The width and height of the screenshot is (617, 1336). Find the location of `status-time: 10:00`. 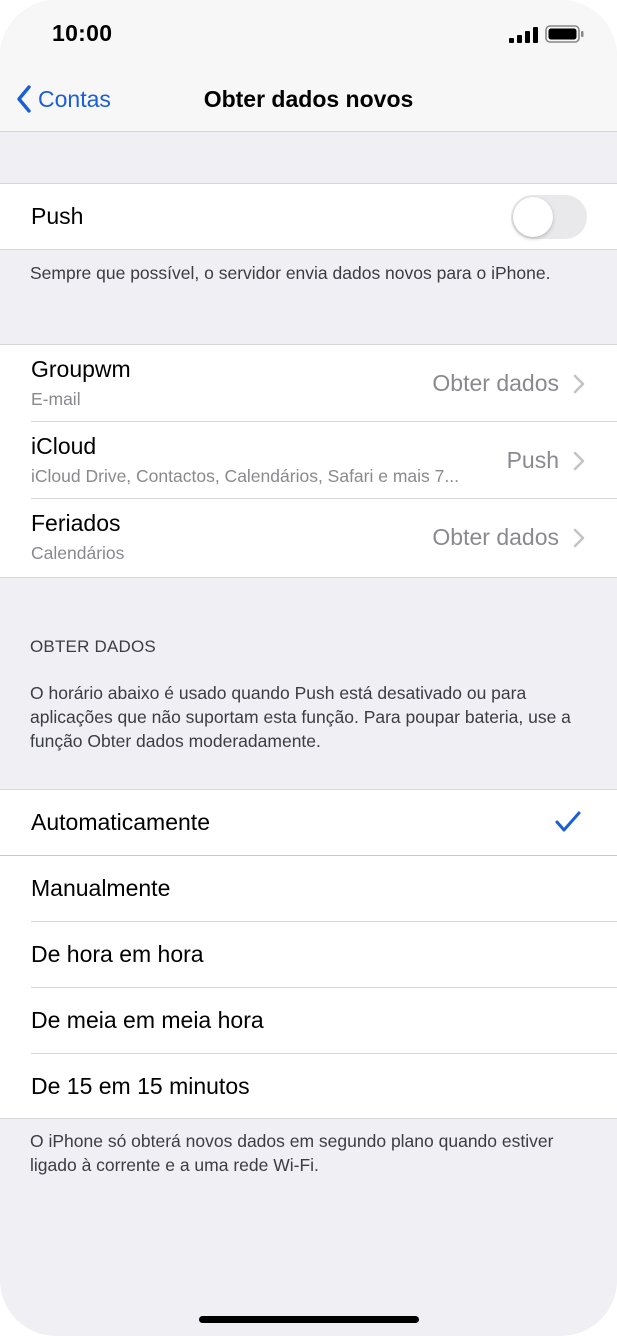

status-time: 10:00 is located at coordinates (82, 33).